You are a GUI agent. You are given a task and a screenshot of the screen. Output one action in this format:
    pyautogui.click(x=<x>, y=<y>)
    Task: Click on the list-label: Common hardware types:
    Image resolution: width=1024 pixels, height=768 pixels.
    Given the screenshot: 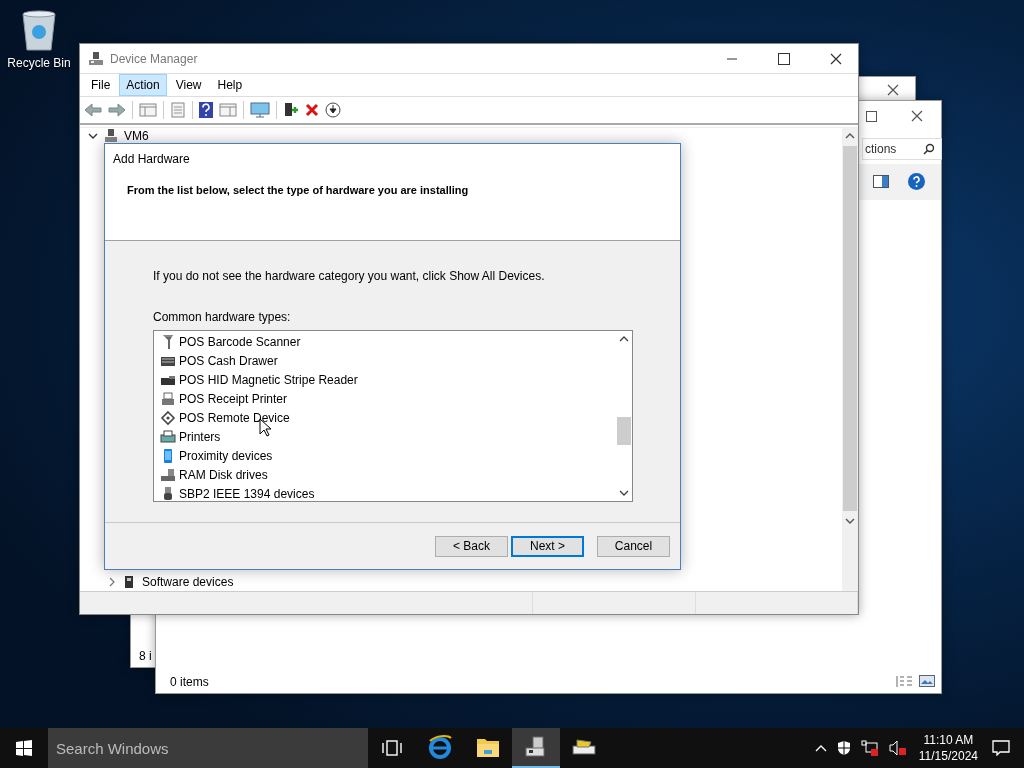 What is the action you would take?
    pyautogui.click(x=222, y=317)
    